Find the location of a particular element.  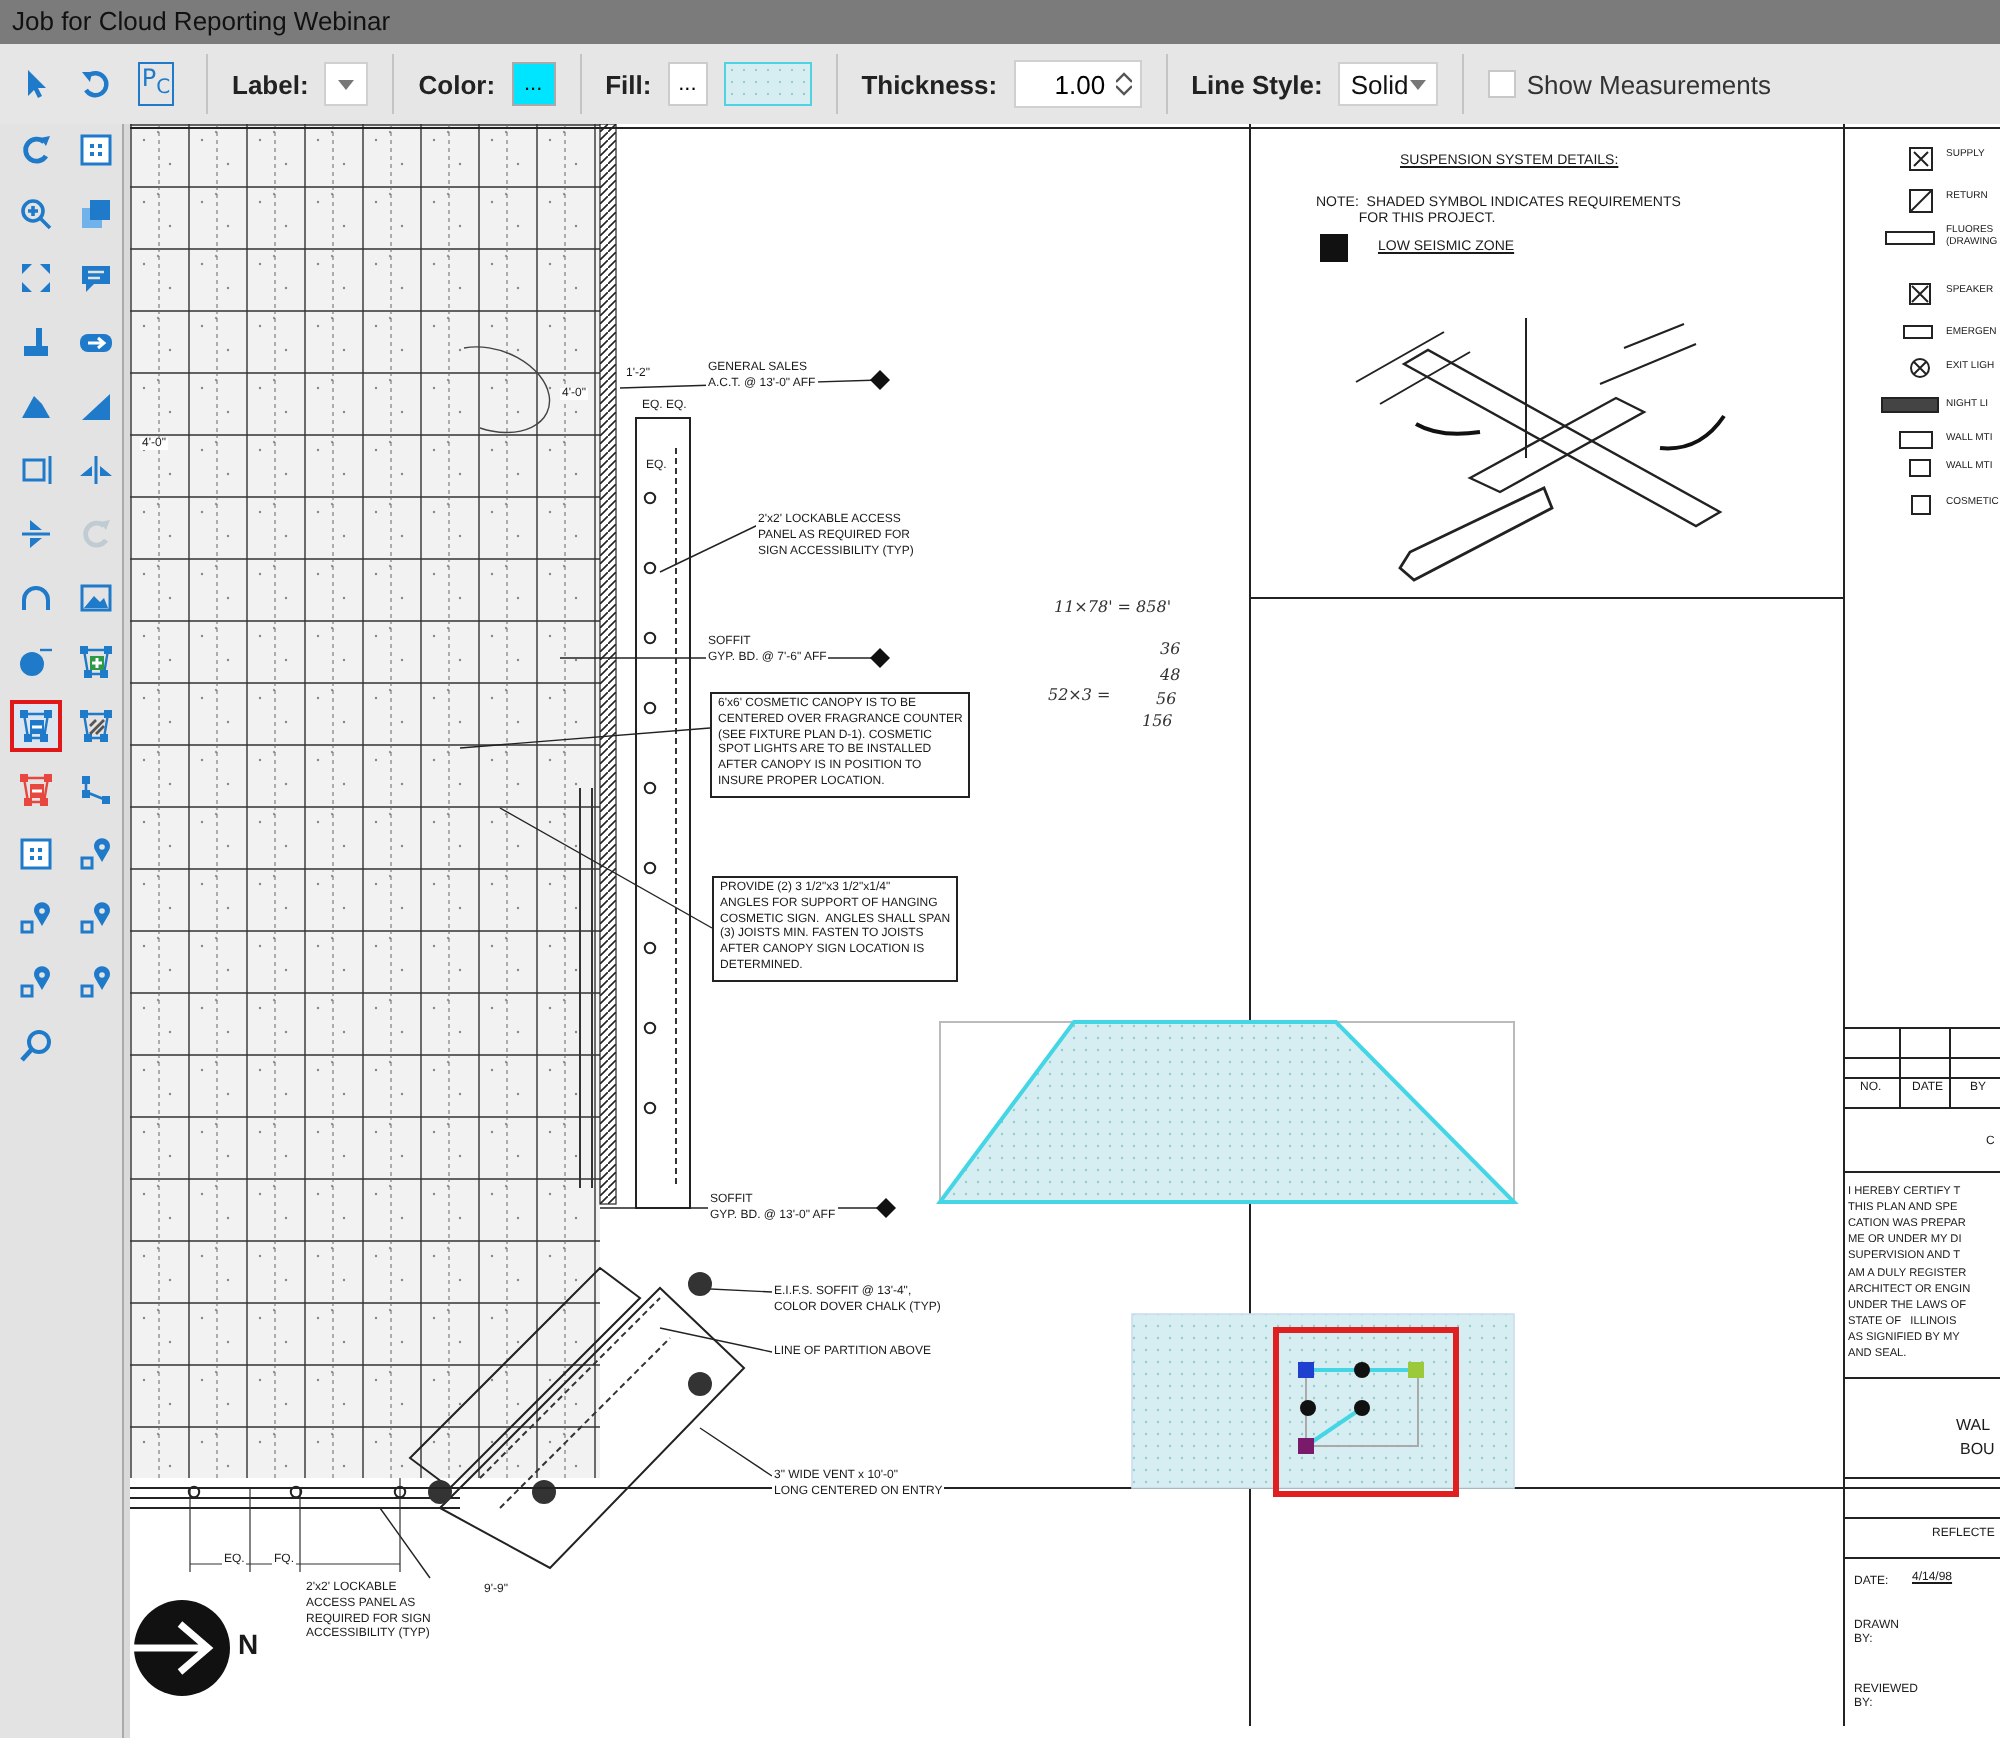

flip-icon is located at coordinates (36, 534).